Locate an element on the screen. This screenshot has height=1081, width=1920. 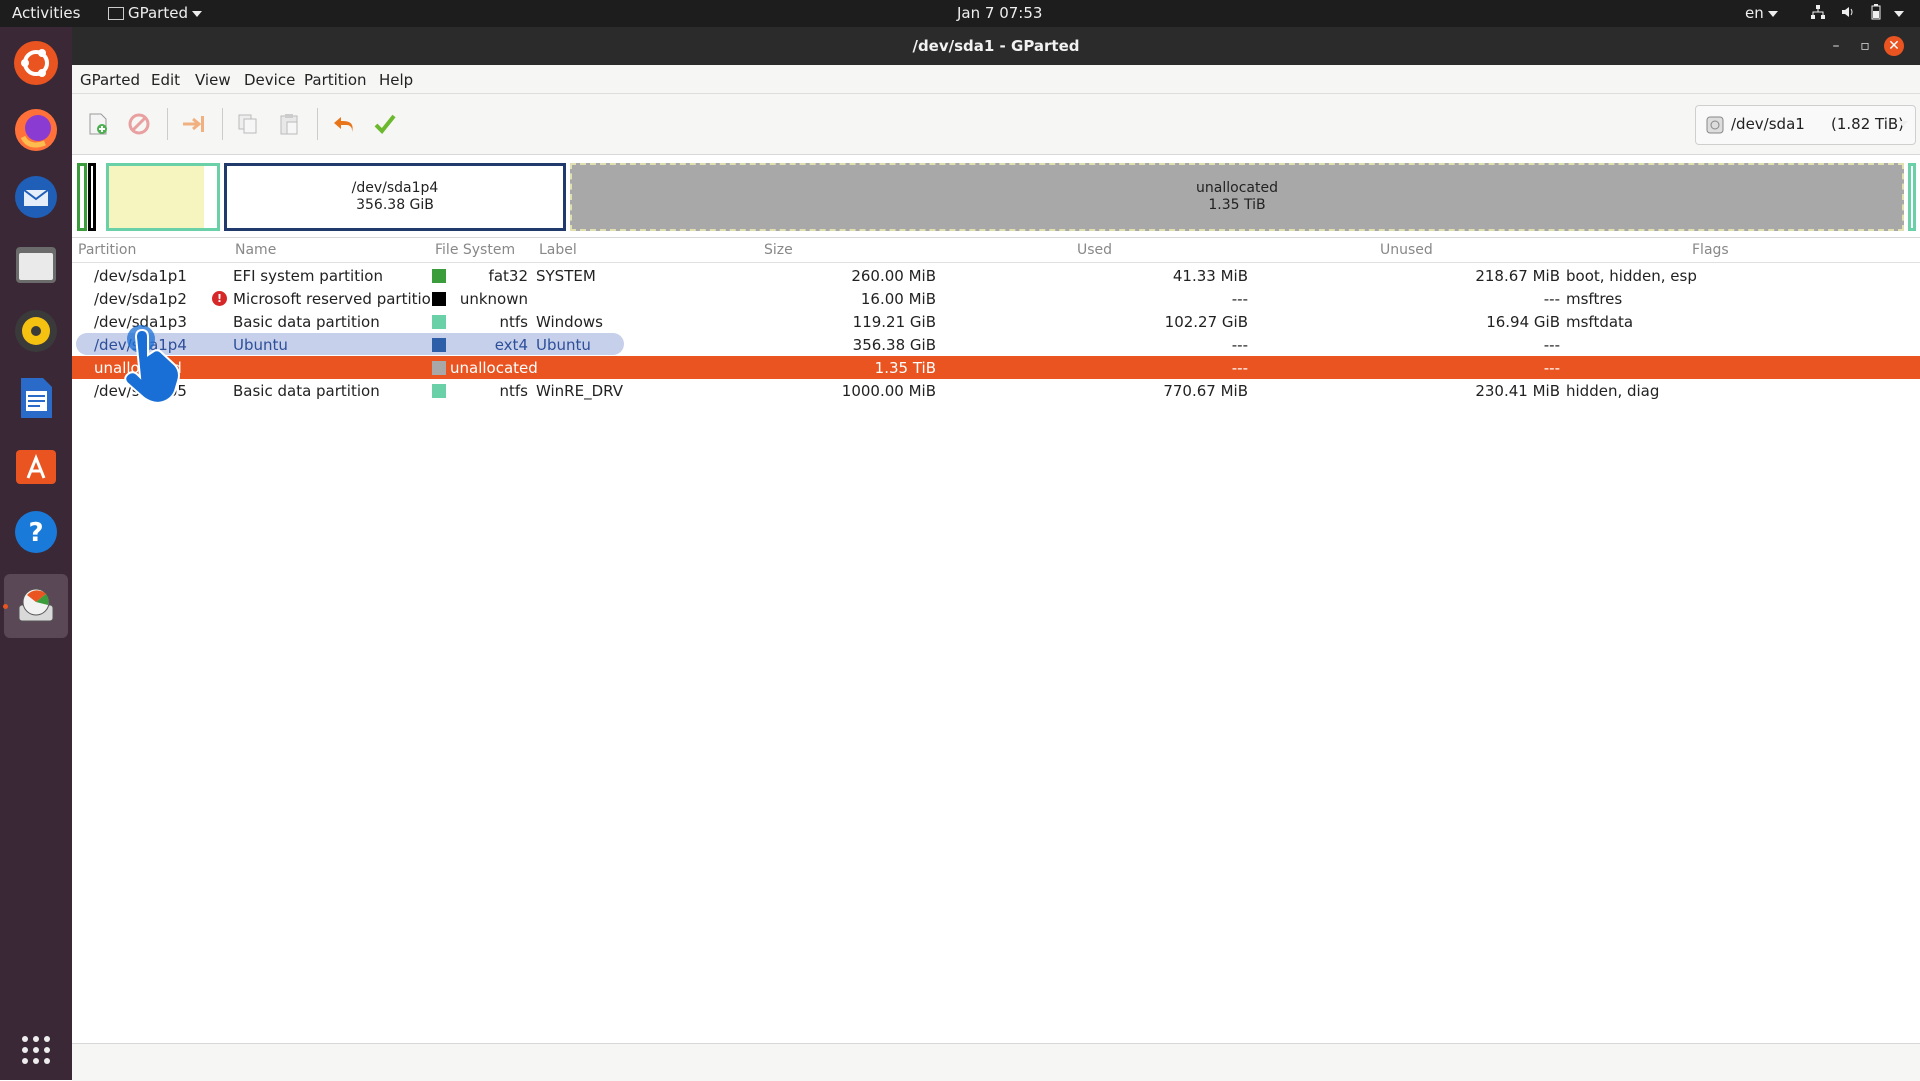
cell-file-system: ext4 is located at coordinates (511, 345).